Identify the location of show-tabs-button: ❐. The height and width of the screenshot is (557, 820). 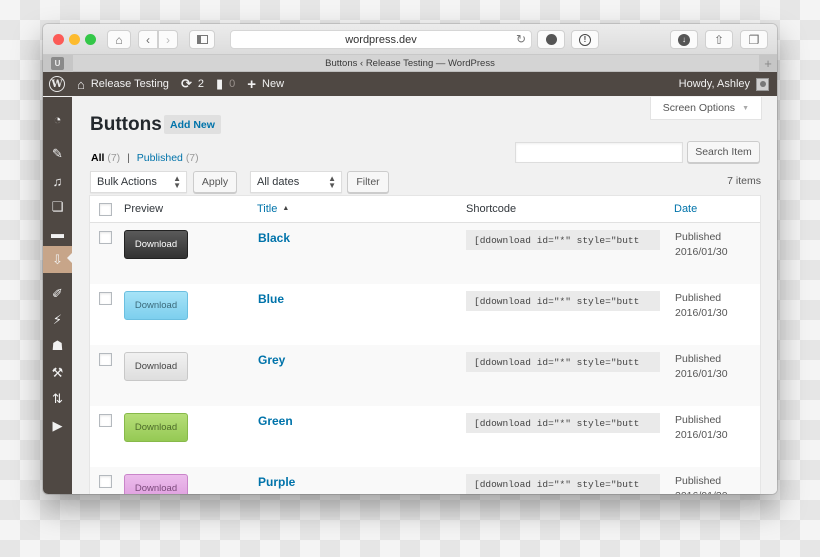
(754, 39).